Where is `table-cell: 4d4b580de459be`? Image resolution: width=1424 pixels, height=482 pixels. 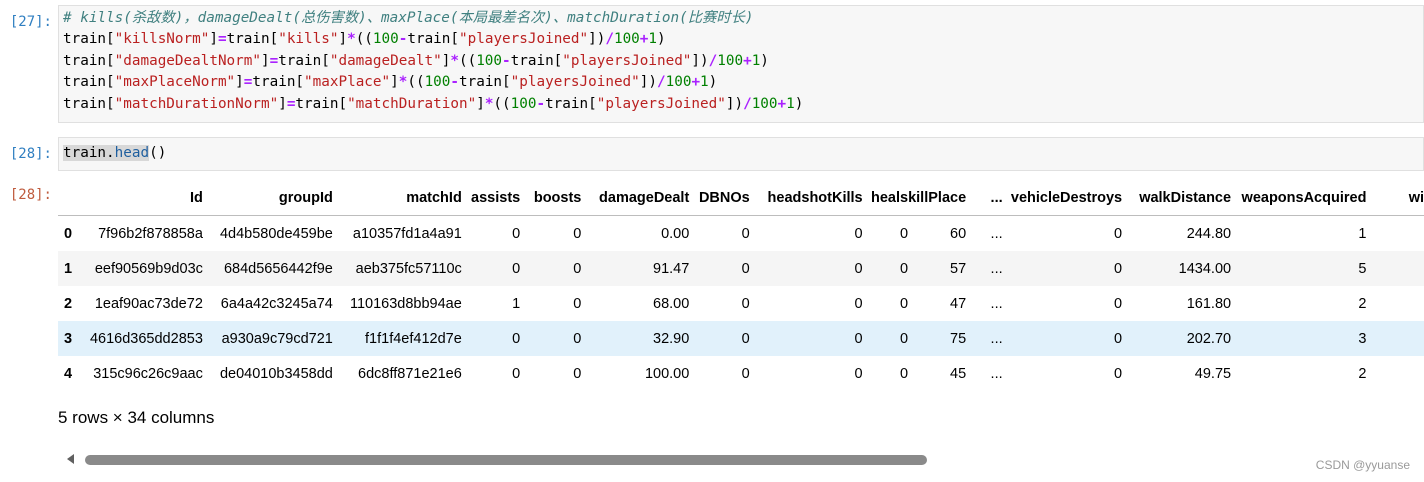
table-cell: 4d4b580de459be is located at coordinates (276, 233).